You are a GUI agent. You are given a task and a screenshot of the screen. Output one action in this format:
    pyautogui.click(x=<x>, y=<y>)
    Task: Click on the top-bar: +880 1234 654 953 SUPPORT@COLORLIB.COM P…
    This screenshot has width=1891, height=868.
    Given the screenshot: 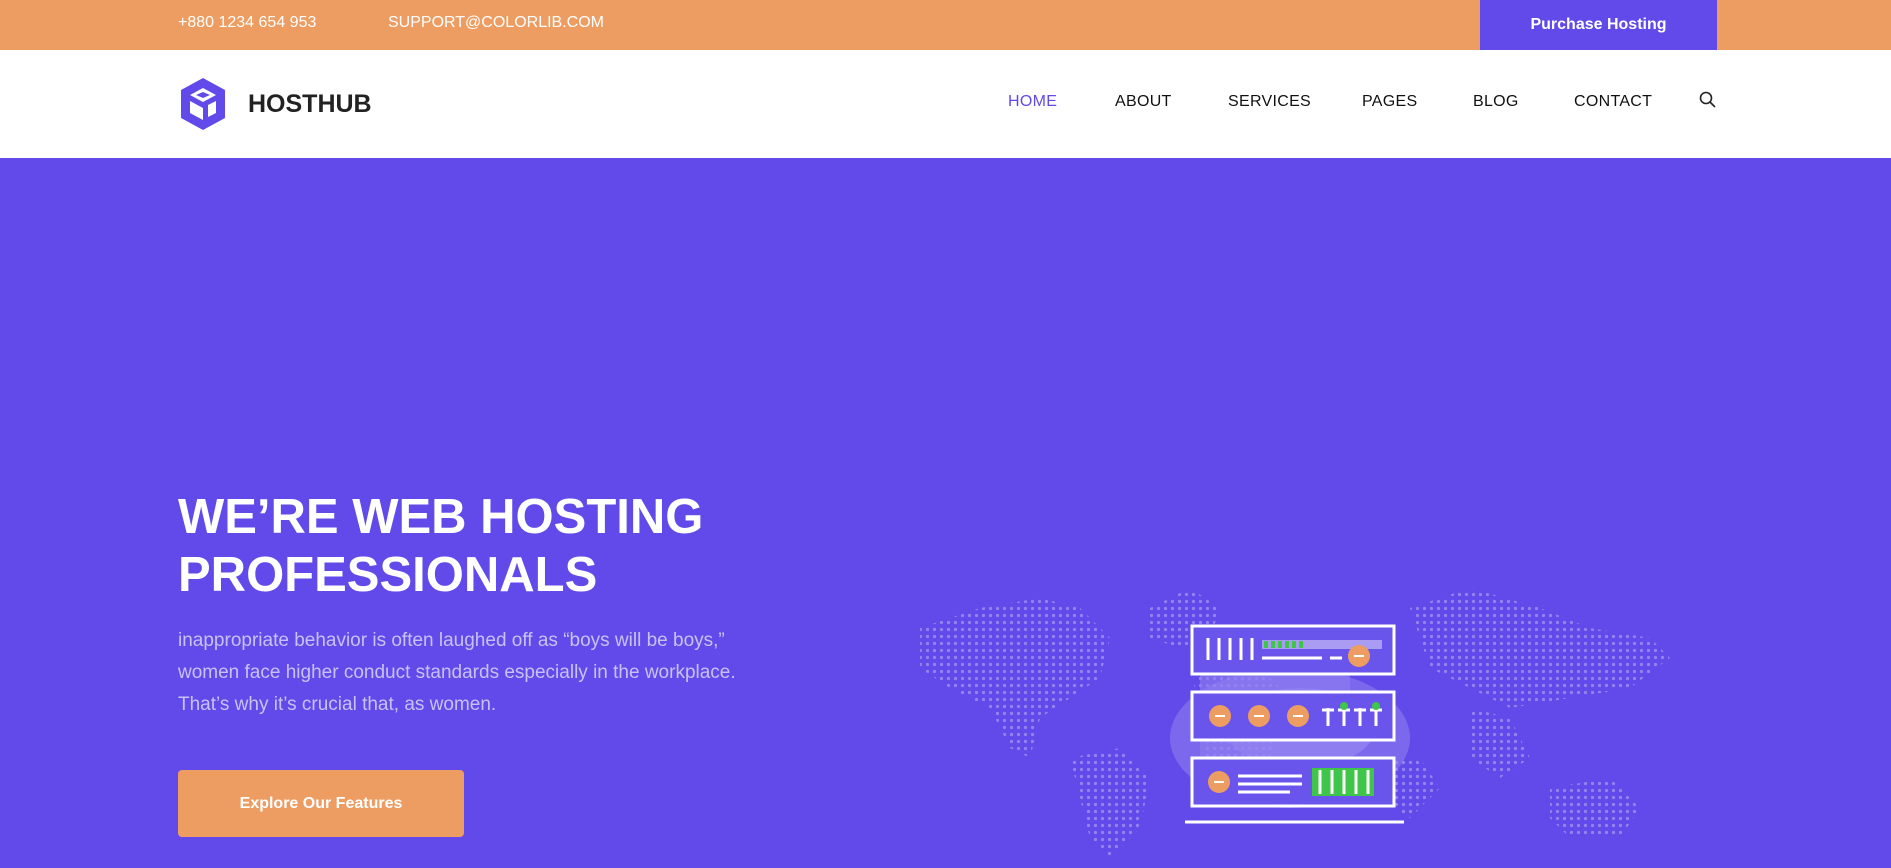 What is the action you would take?
    pyautogui.click(x=945, y=25)
    